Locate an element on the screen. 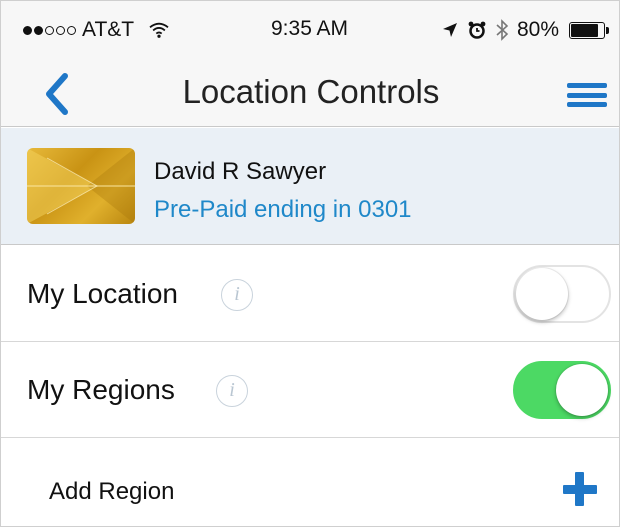 This screenshot has width=620, height=527. carrier-name: AT&T is located at coordinates (108, 29).